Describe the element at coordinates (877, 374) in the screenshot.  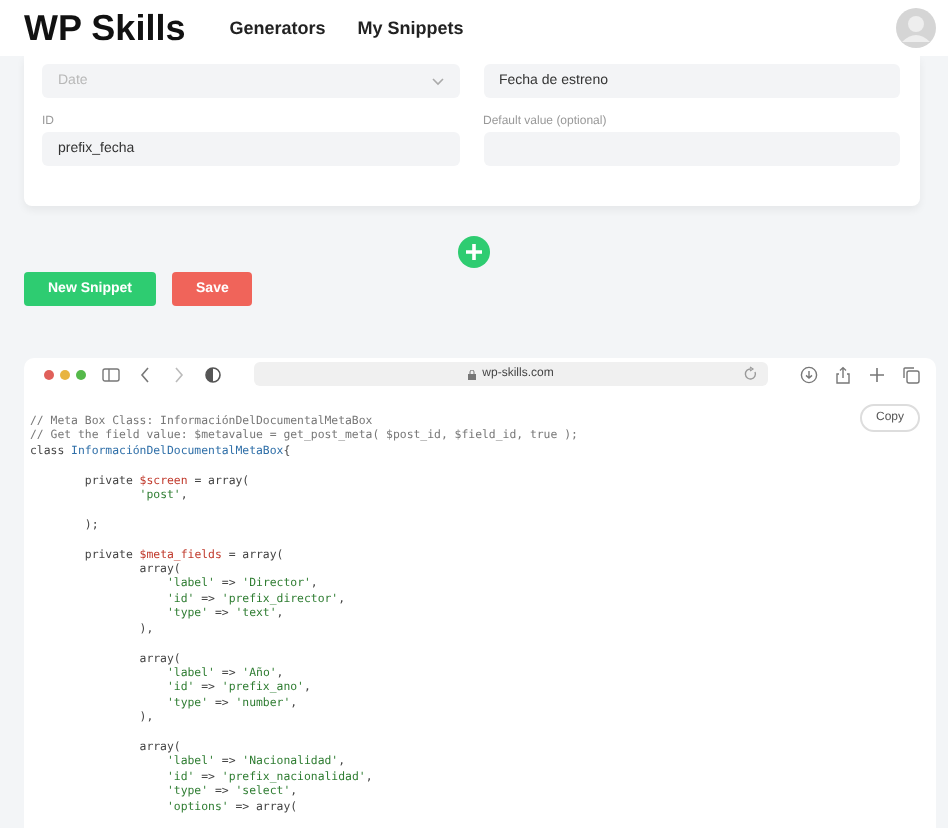
I see `new-tab-icon` at that location.